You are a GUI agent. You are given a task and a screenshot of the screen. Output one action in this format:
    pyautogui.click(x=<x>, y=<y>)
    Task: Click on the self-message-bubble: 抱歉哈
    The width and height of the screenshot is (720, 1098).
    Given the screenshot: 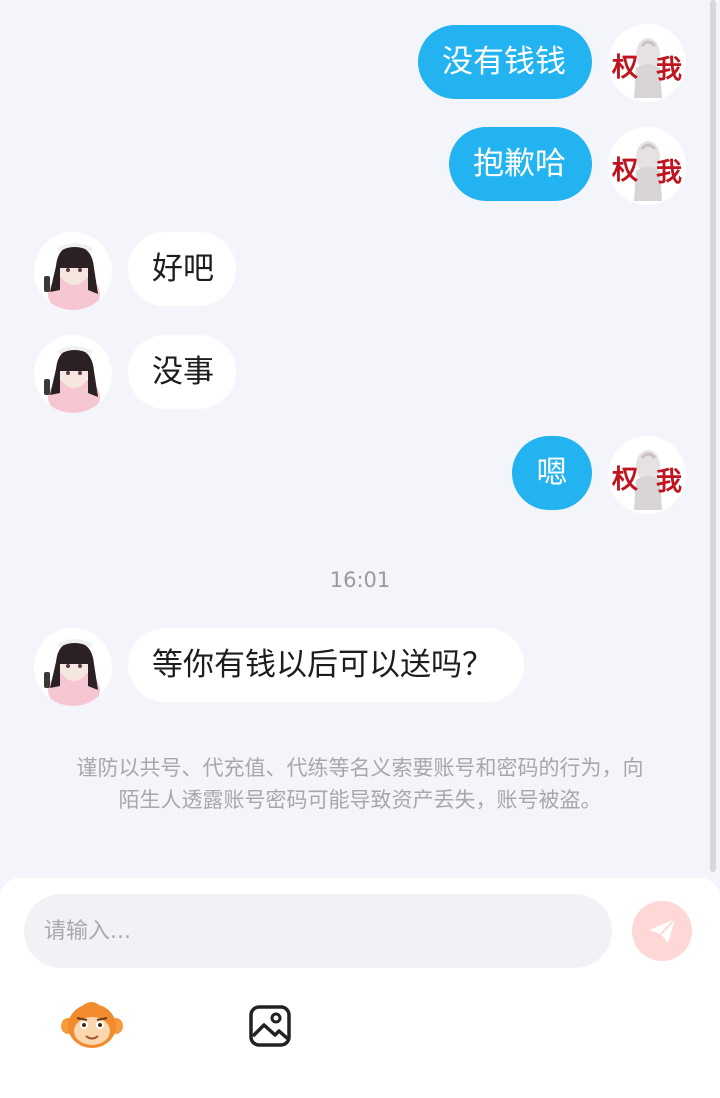 What is the action you would take?
    pyautogui.click(x=520, y=164)
    